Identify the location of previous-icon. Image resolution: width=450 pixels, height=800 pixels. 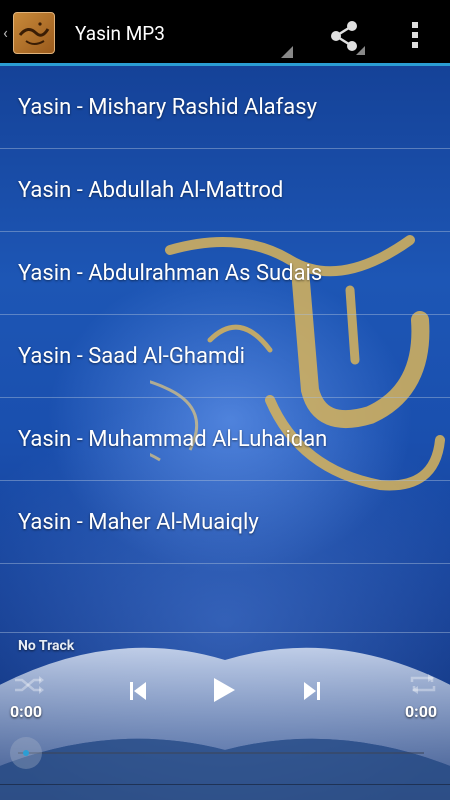
(138, 691).